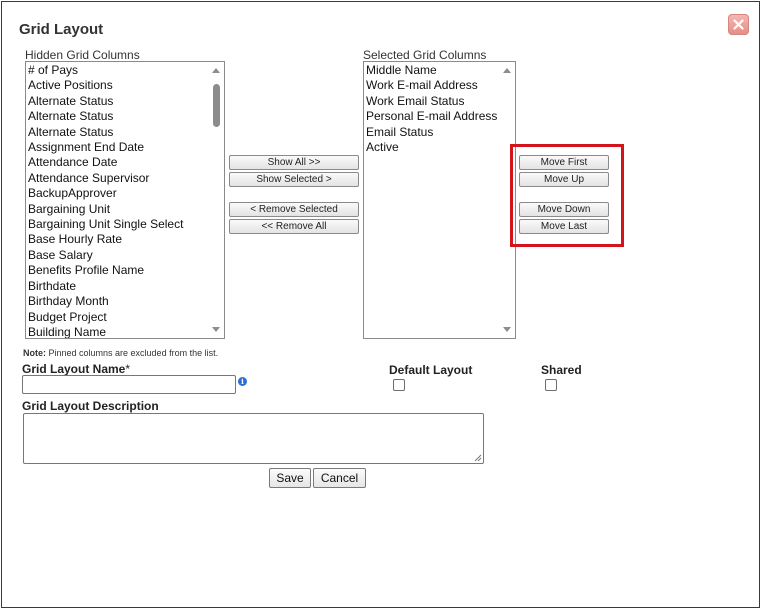 This screenshot has height=613, width=763. What do you see at coordinates (82, 55) in the screenshot?
I see `hidden-columns-label: Hidden Grid Columns` at bounding box center [82, 55].